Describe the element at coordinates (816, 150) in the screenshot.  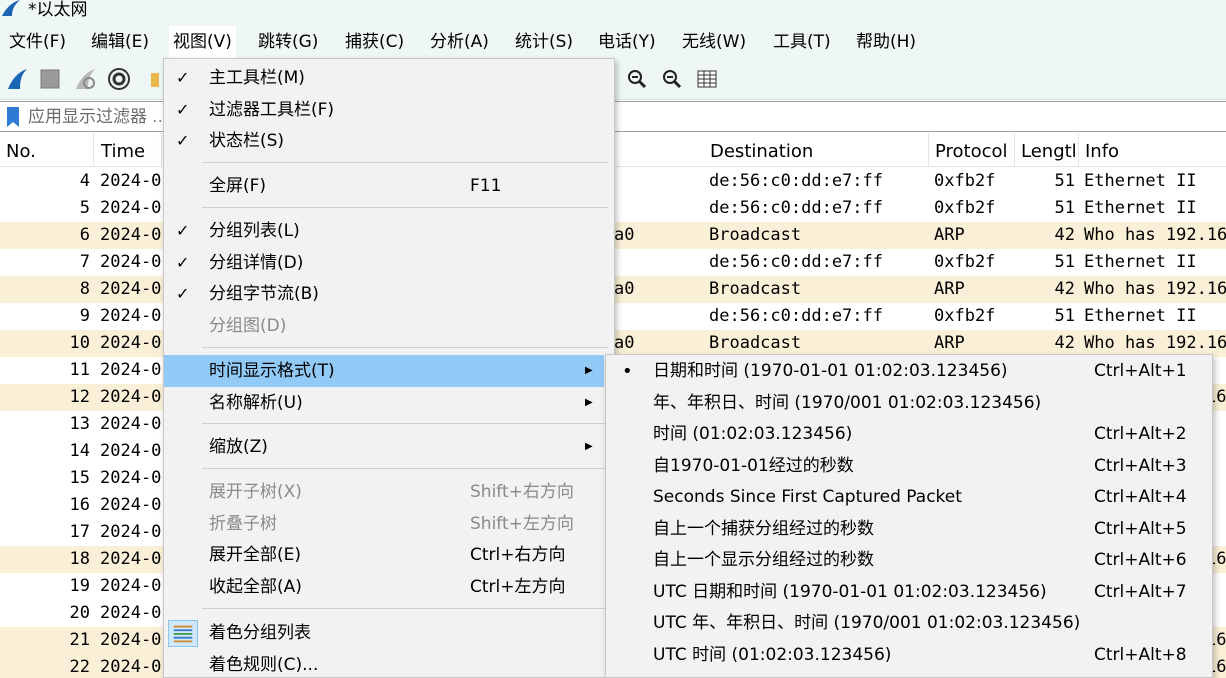
I see `column-header-destination: Destination` at that location.